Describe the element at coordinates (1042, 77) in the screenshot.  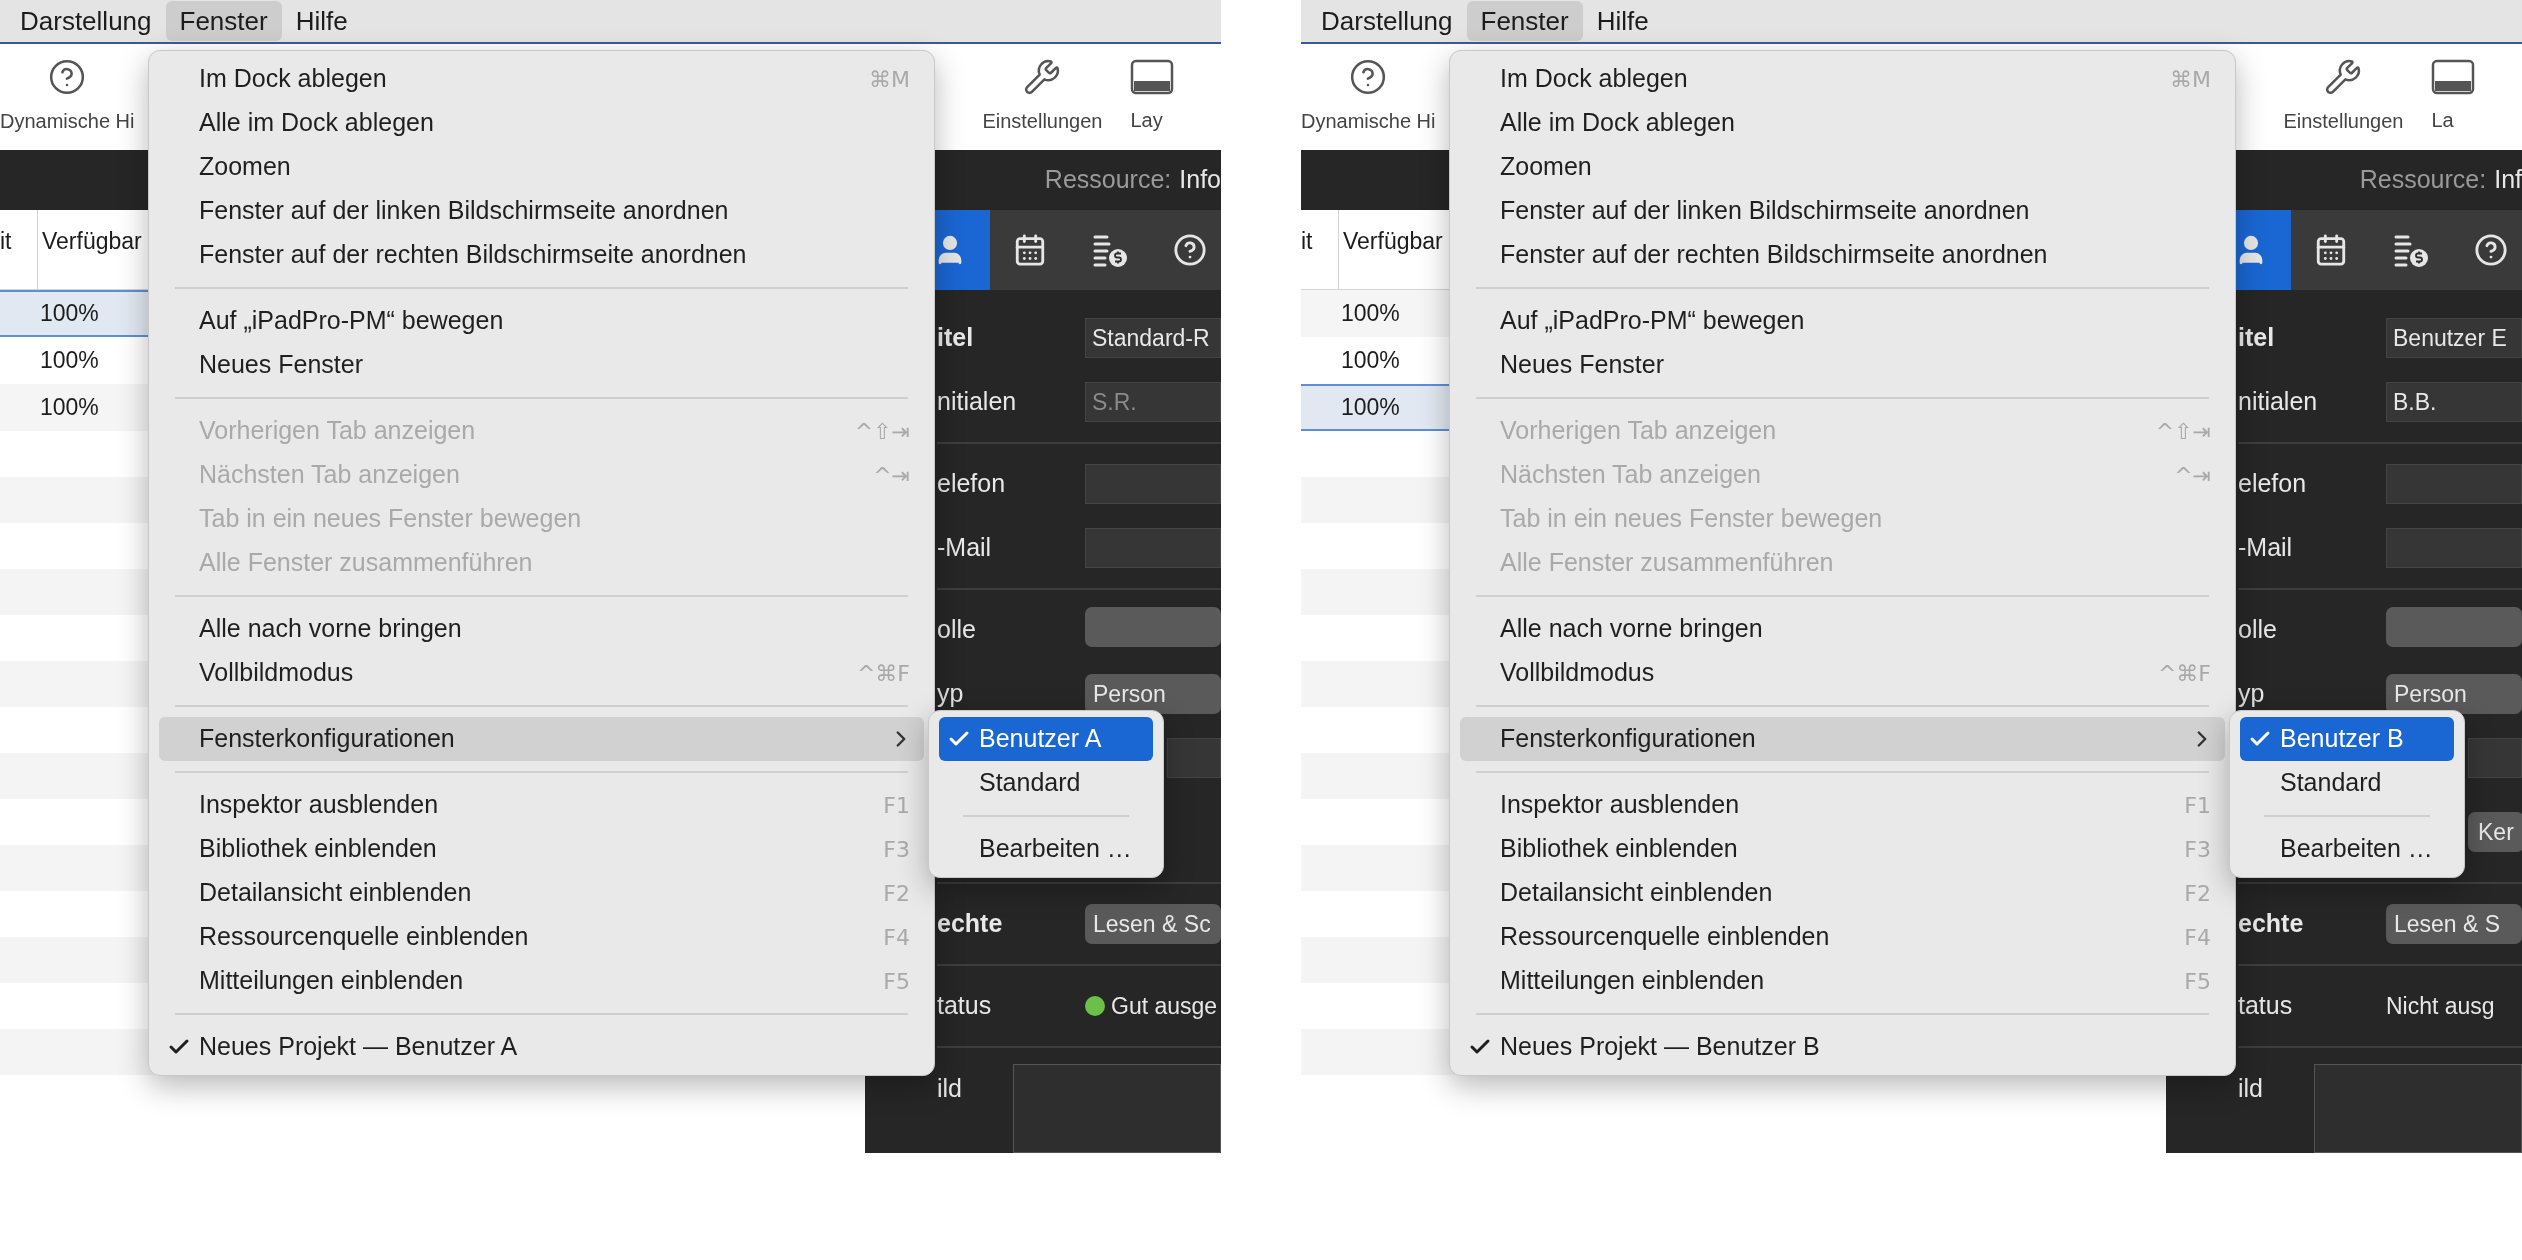
I see `wrench-icon` at that location.